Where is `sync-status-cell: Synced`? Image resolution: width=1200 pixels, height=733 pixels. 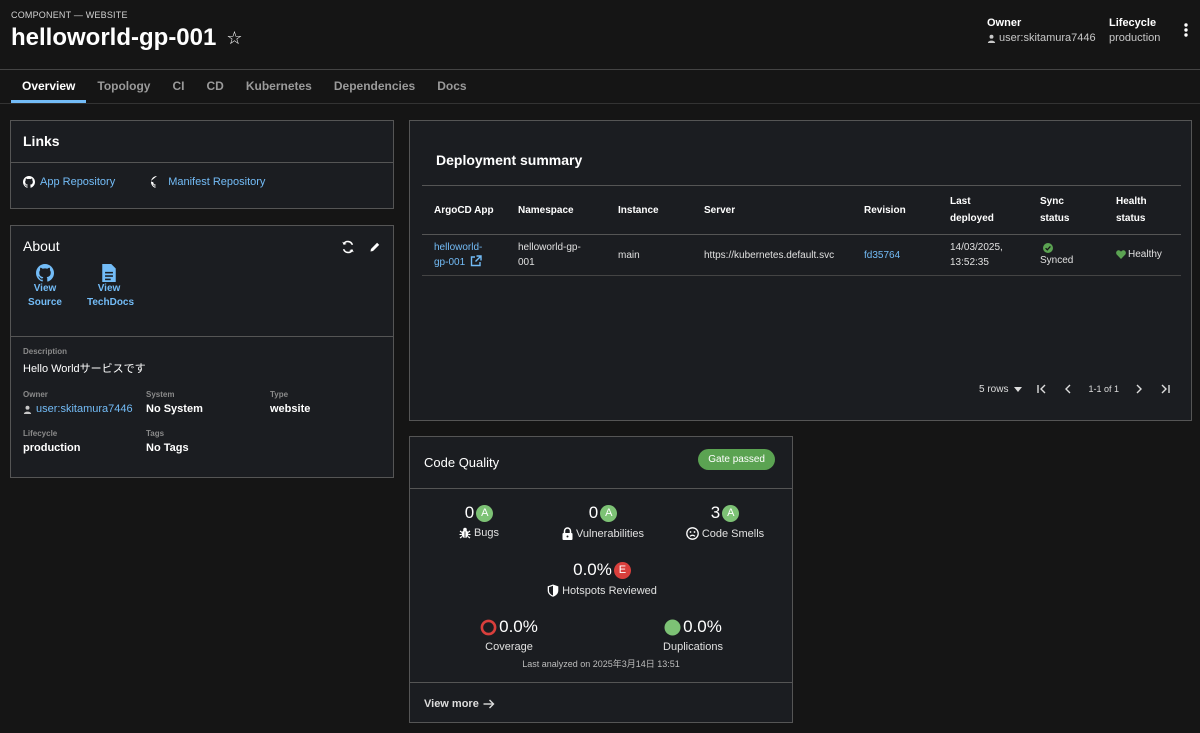 sync-status-cell: Synced is located at coordinates (1066, 255).